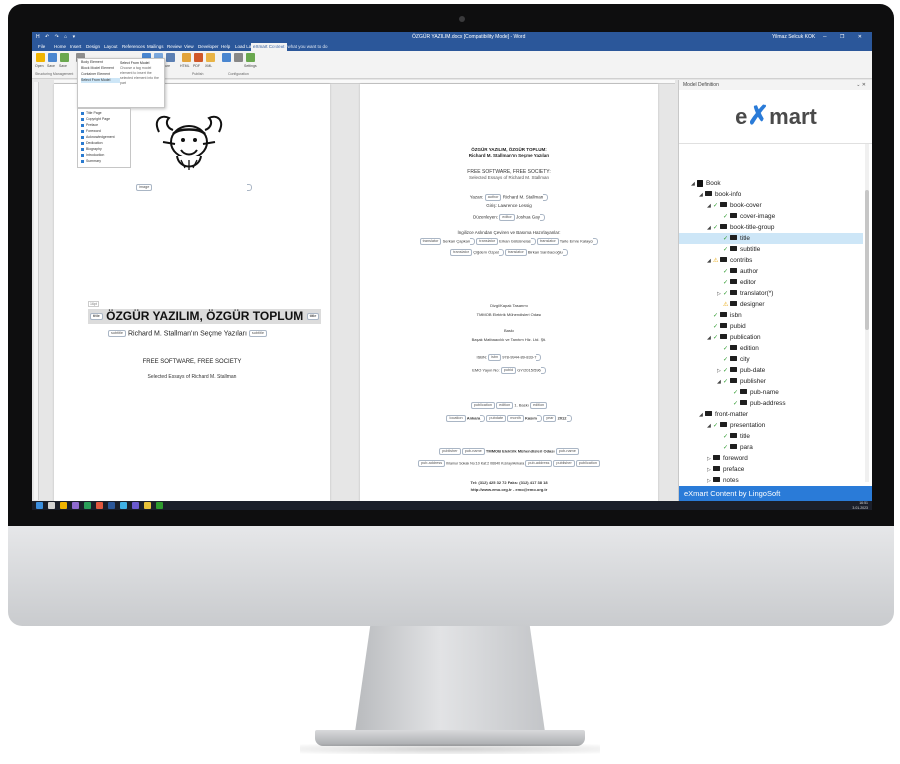 The image size is (900, 764). I want to click on image-tag: image, so click(144, 187).